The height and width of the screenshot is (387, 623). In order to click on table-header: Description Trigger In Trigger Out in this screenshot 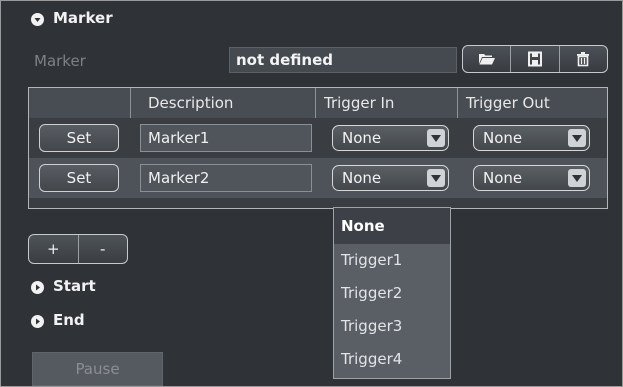, I will do `click(318, 103)`.